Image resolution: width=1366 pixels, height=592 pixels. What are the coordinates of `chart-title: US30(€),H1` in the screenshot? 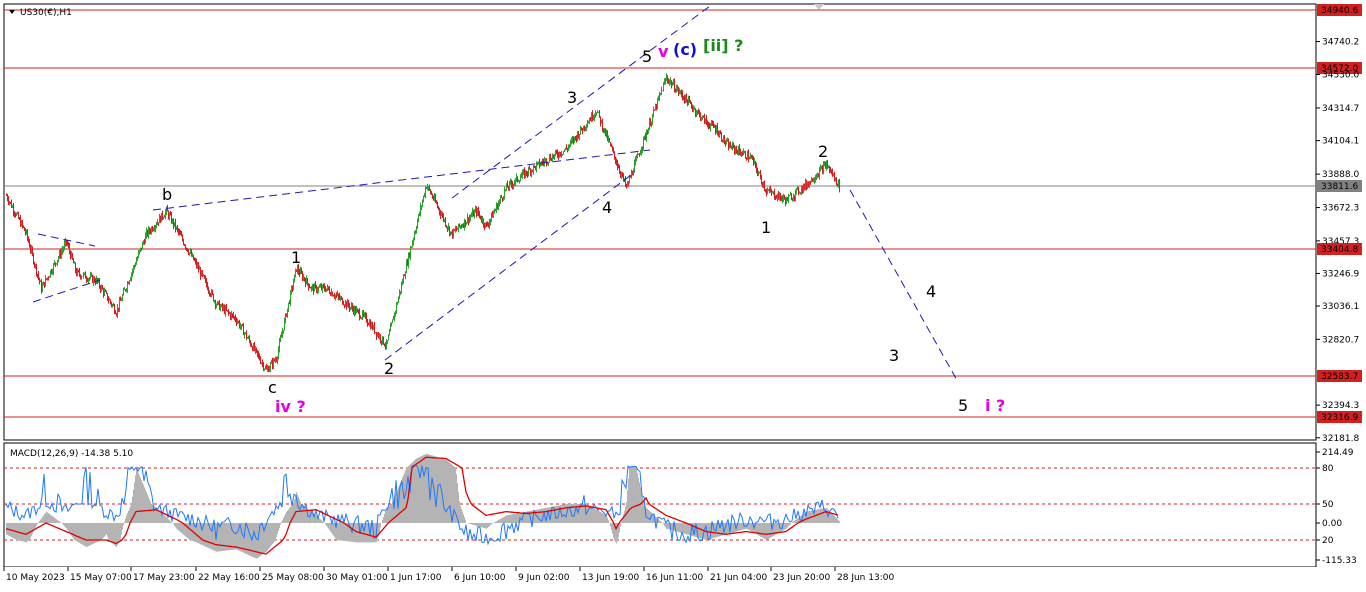 It's located at (46, 13).